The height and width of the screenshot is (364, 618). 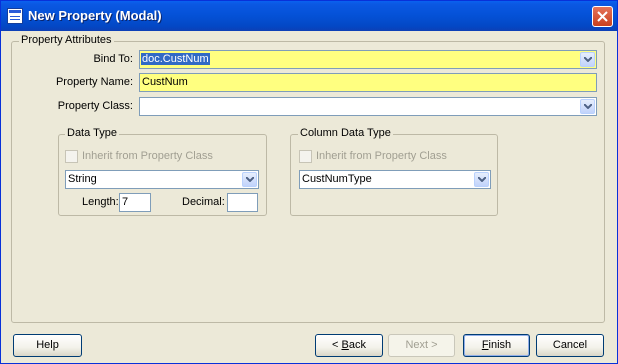 What do you see at coordinates (395, 179) in the screenshot?
I see `column-data-type-combobox: CustNumType` at bounding box center [395, 179].